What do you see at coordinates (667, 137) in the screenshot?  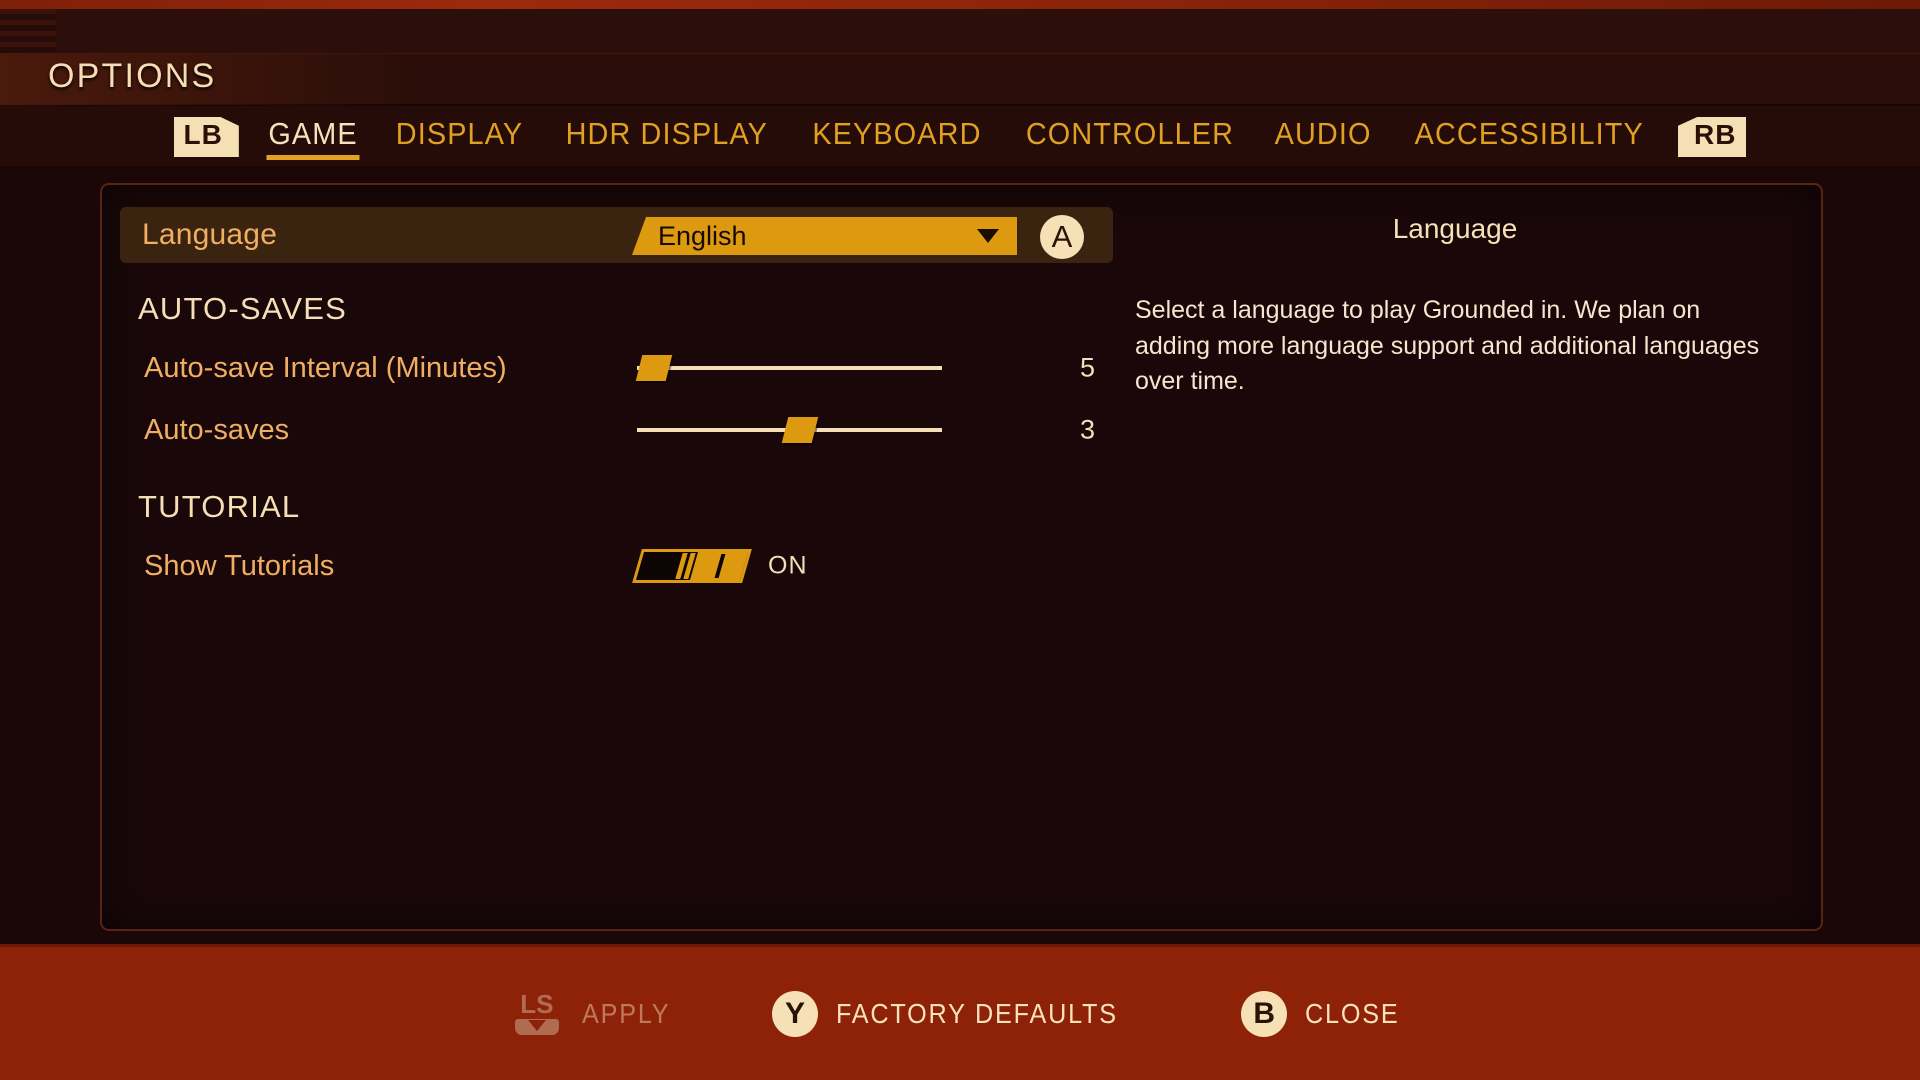 I see `tab-hdr-display: HDR DISPLAY` at bounding box center [667, 137].